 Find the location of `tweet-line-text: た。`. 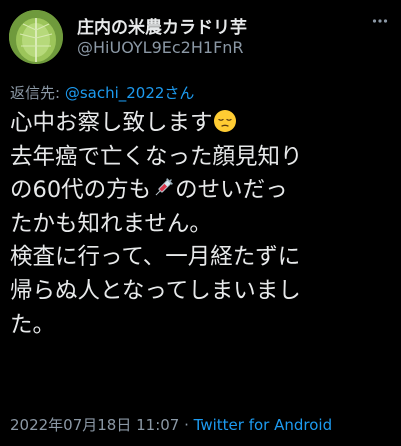

tweet-line-text: た。 is located at coordinates (33, 324).